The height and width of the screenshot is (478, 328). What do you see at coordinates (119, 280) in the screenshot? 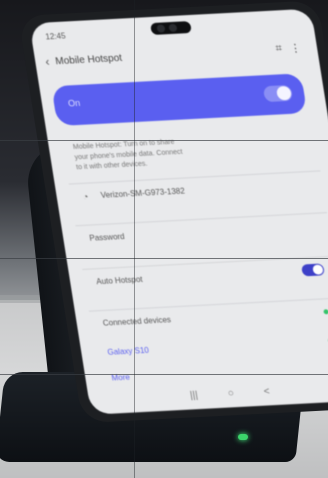
I see `auto-hotspot-label: Auto Hotspot` at bounding box center [119, 280].